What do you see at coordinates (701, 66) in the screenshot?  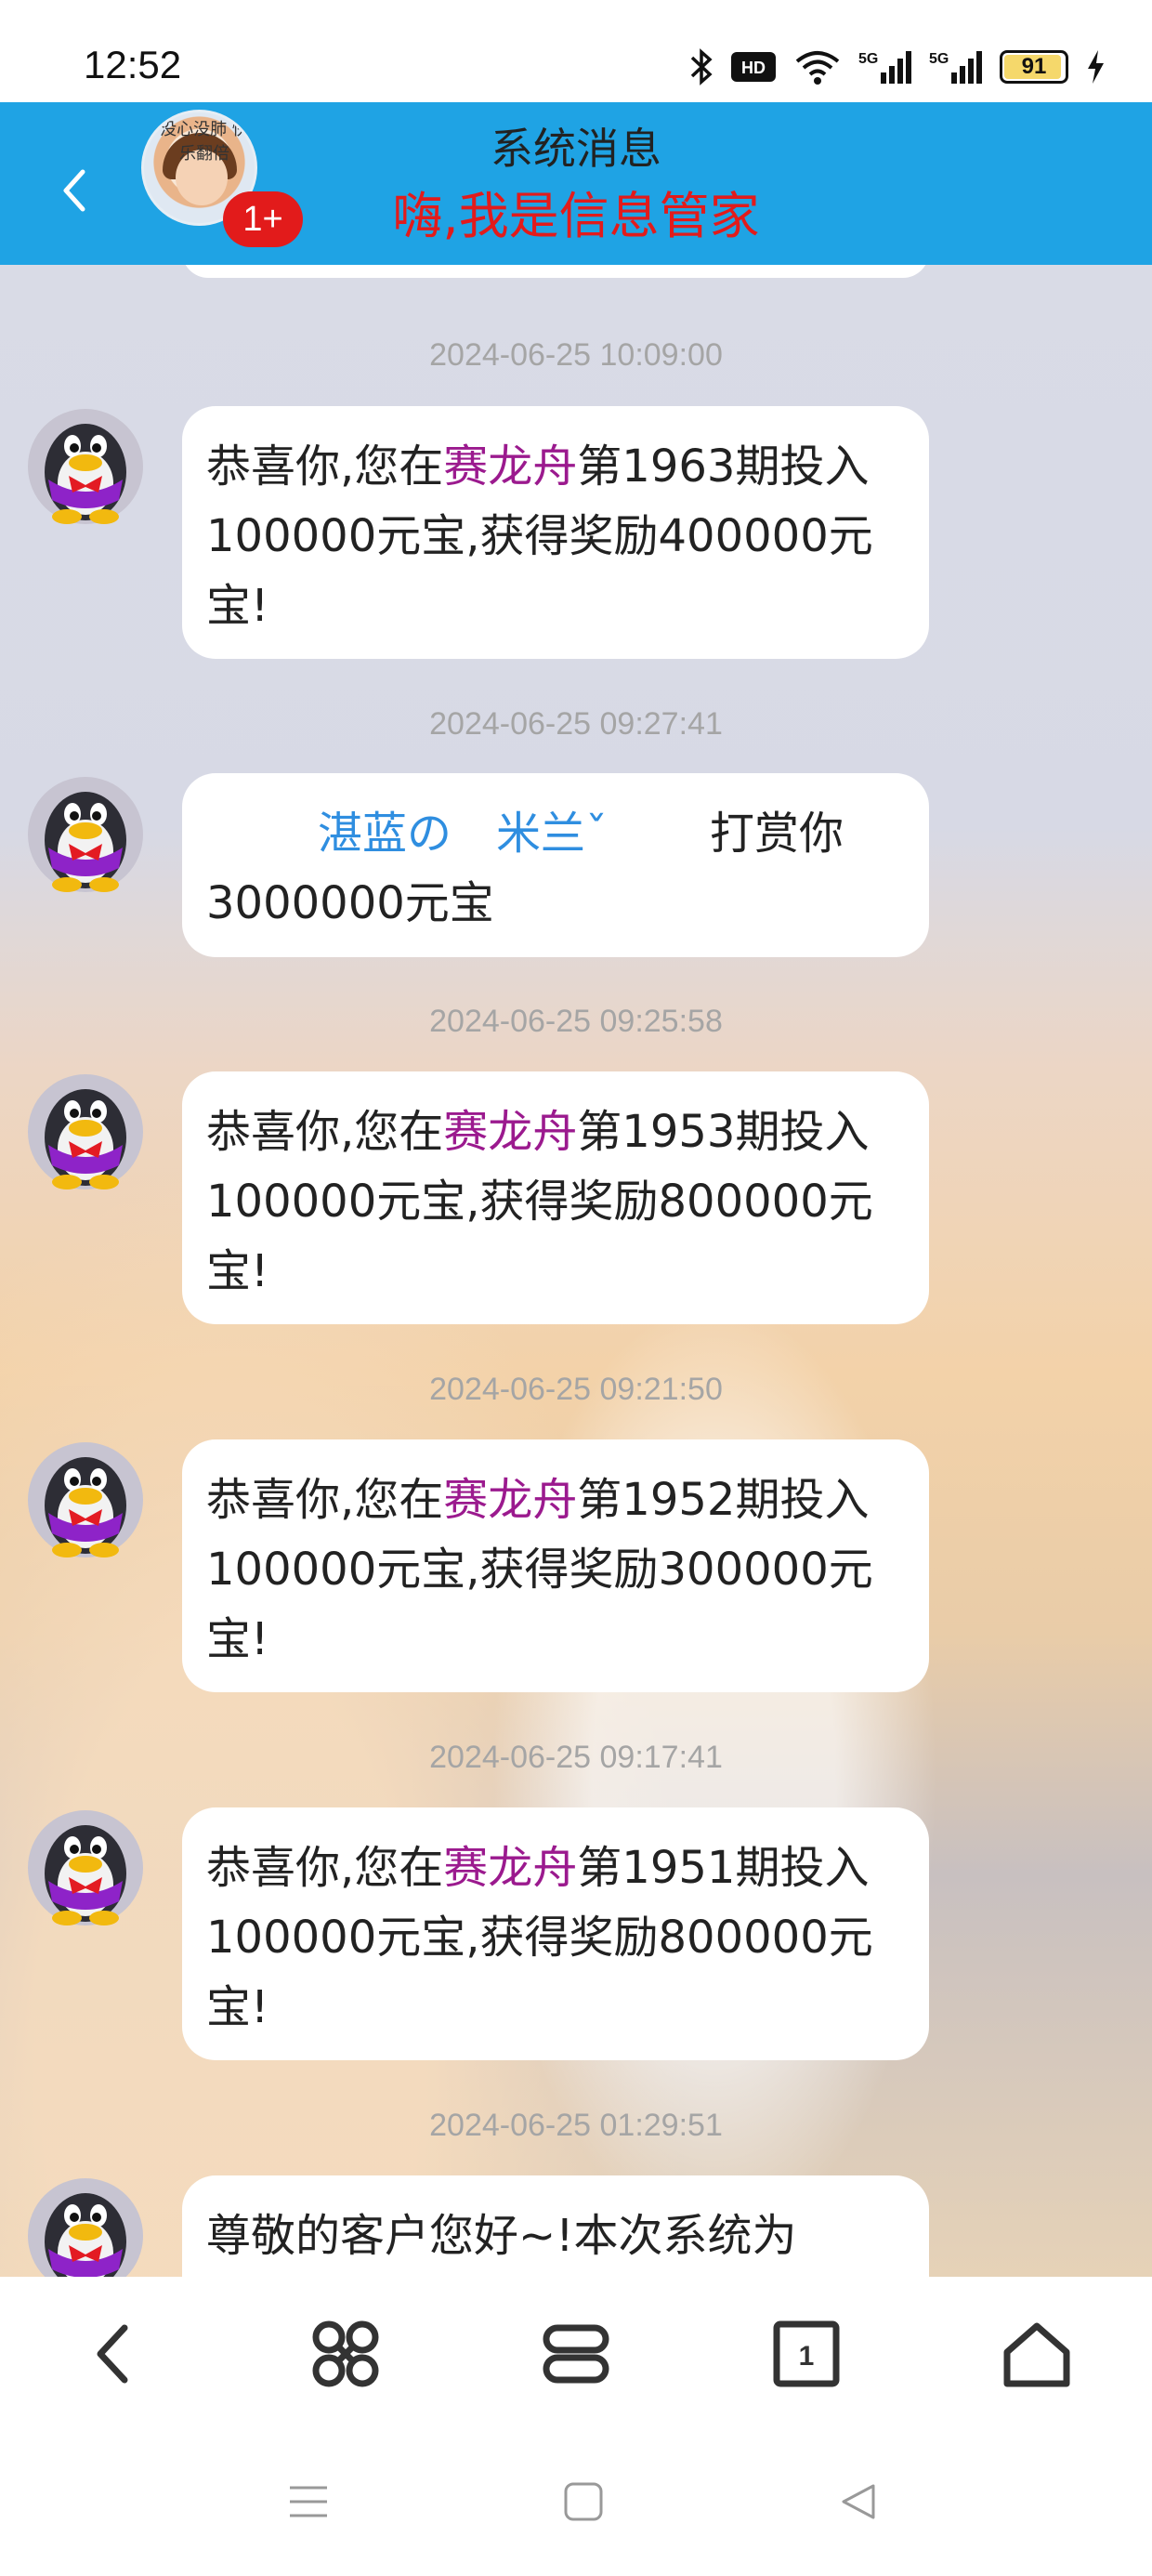 I see `bluetooth-icon` at bounding box center [701, 66].